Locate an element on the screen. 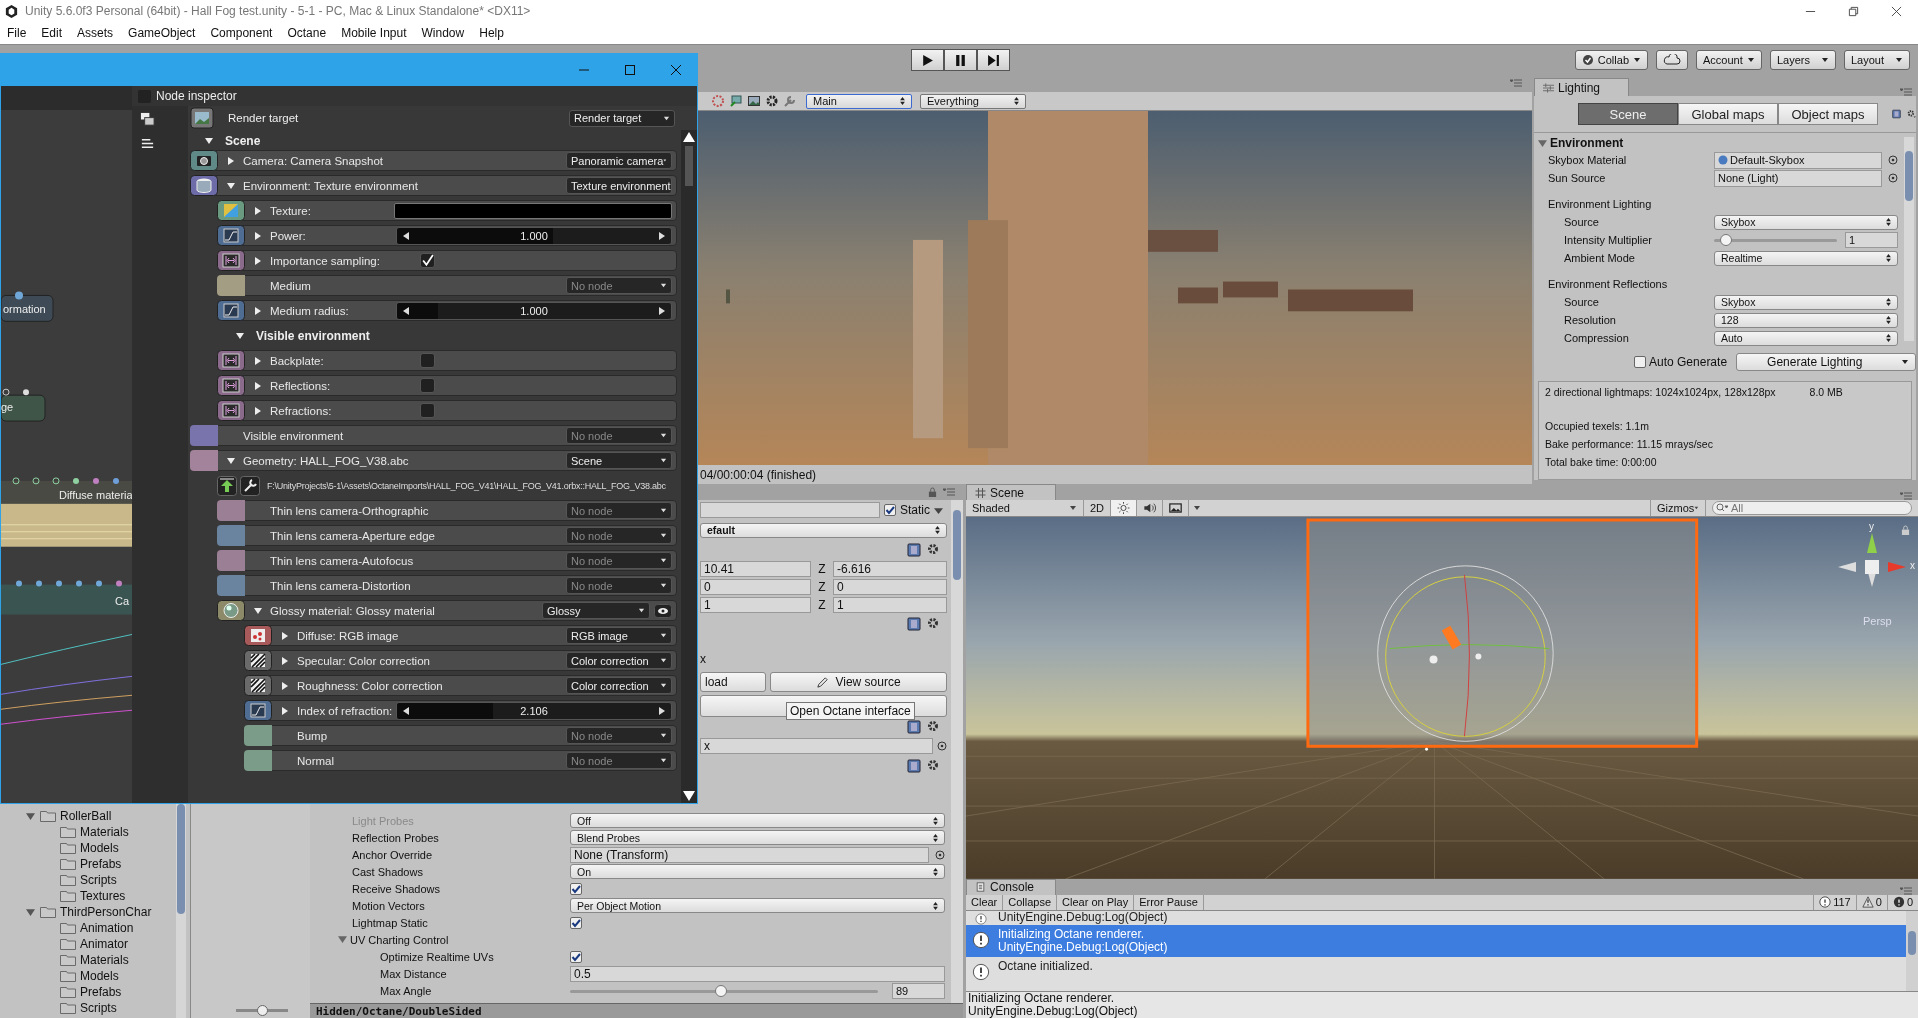 The height and width of the screenshot is (1018, 1918). field-label: Ambient Mode is located at coordinates (1600, 258).